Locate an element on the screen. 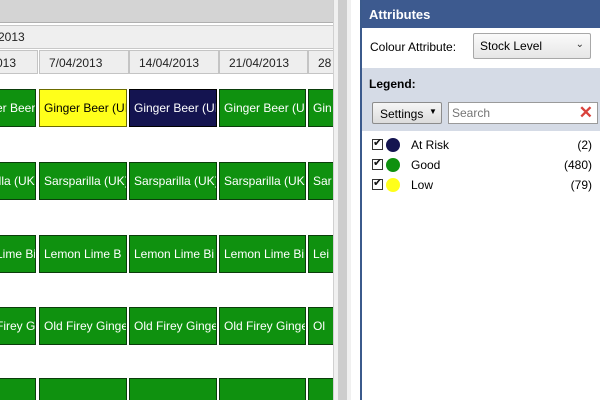 The width and height of the screenshot is (600, 400). date-header: 14/04/2013 is located at coordinates (174, 62).